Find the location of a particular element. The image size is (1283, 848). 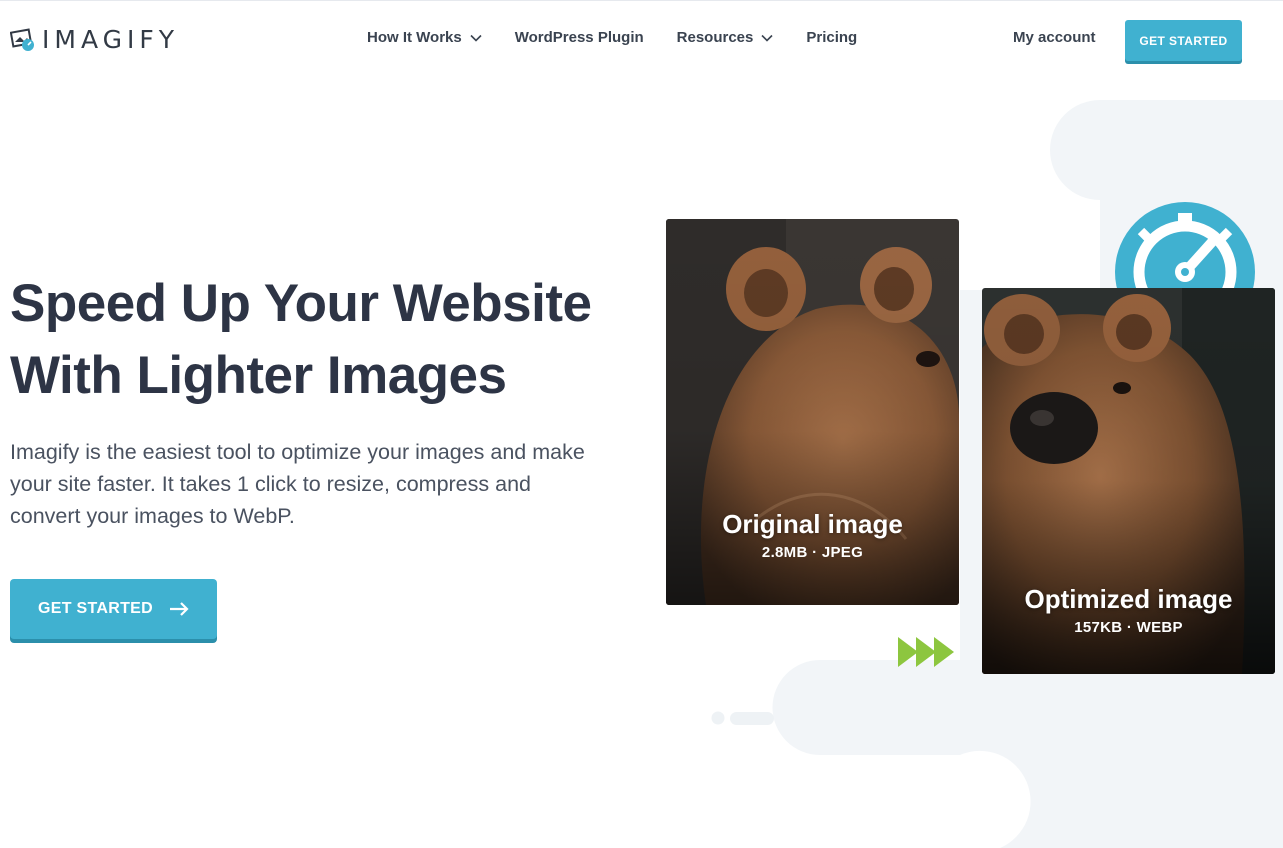

hero-get-started-button: GET STARTED is located at coordinates (113, 609).